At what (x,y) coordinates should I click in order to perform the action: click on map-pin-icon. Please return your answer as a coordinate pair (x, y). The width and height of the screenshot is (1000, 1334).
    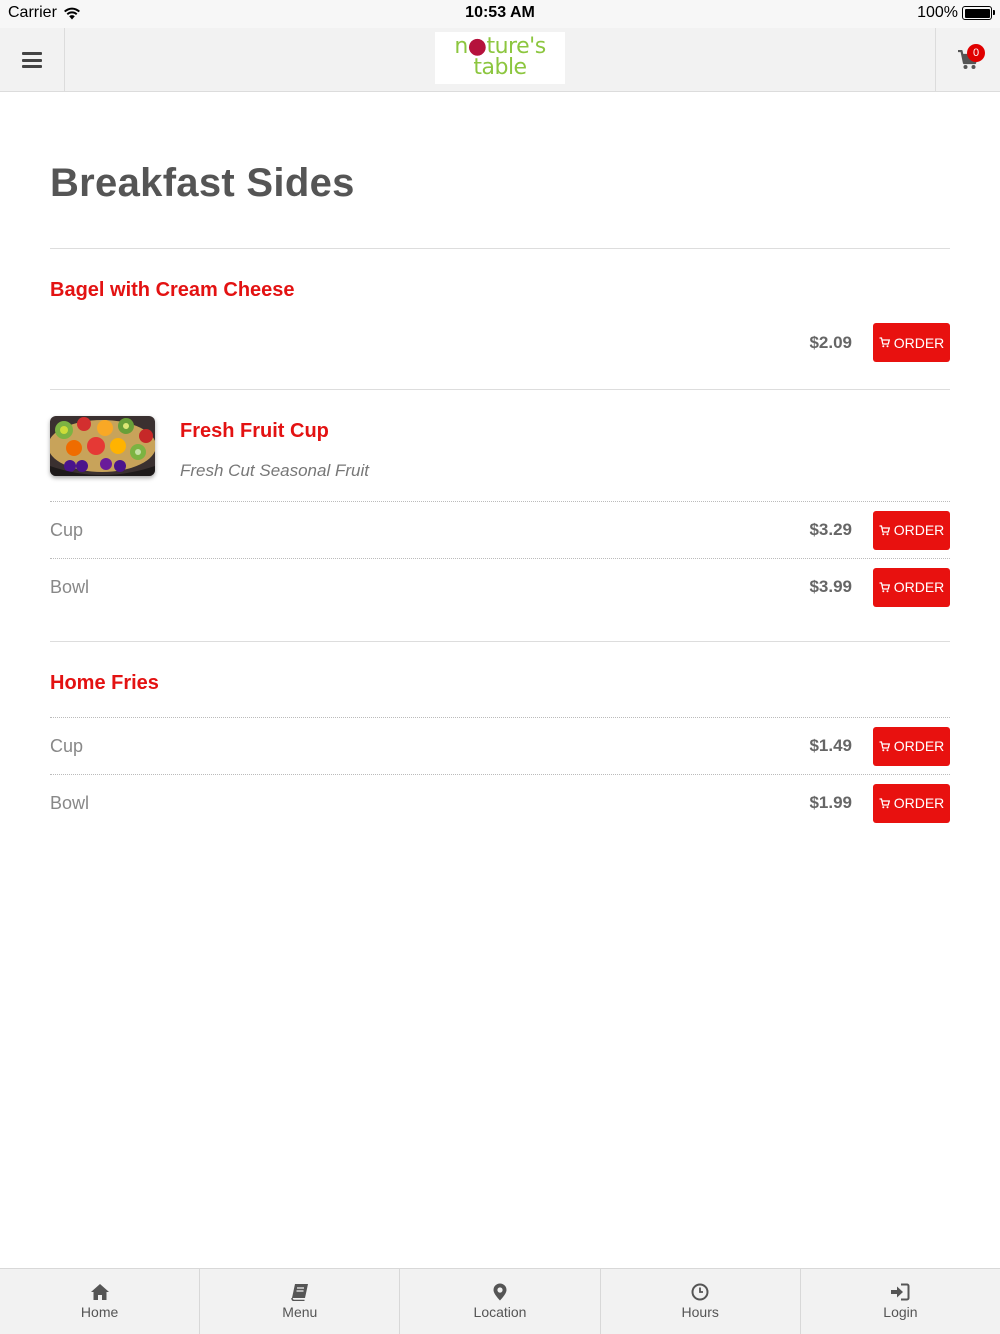
    Looking at the image, I should click on (500, 1292).